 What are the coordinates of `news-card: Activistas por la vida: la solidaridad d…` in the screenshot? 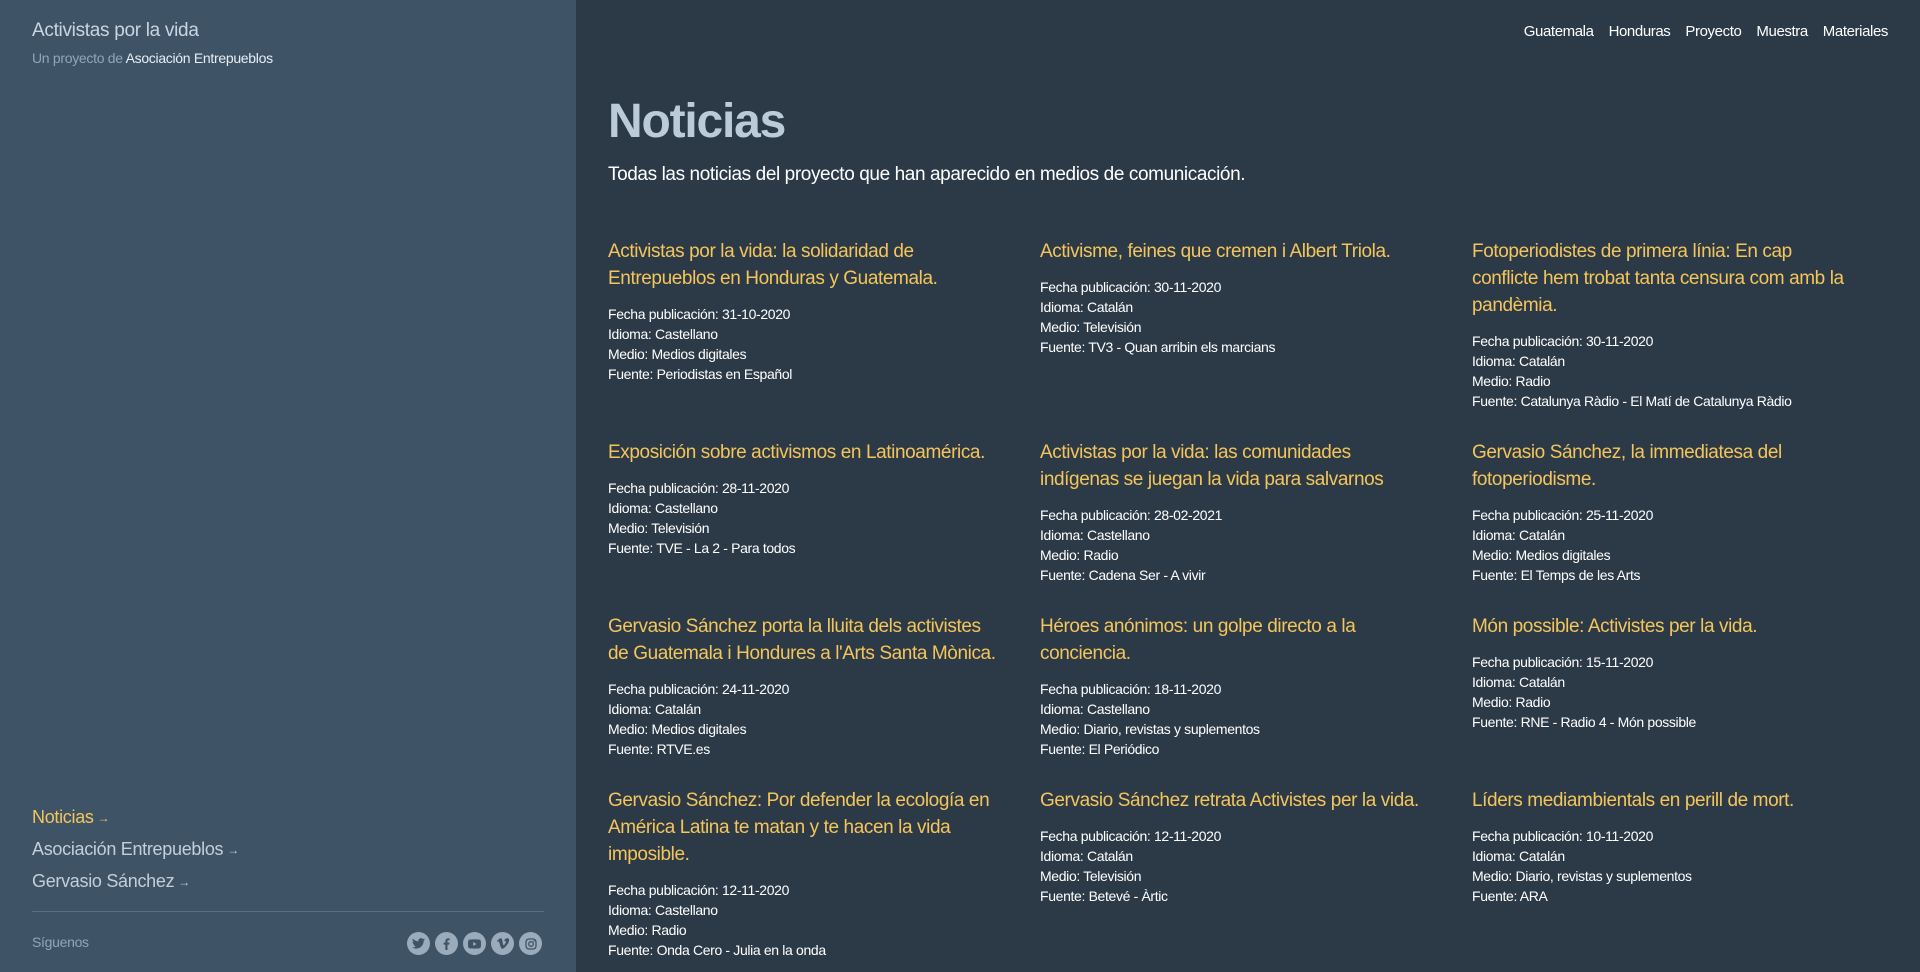 It's located at (824, 324).